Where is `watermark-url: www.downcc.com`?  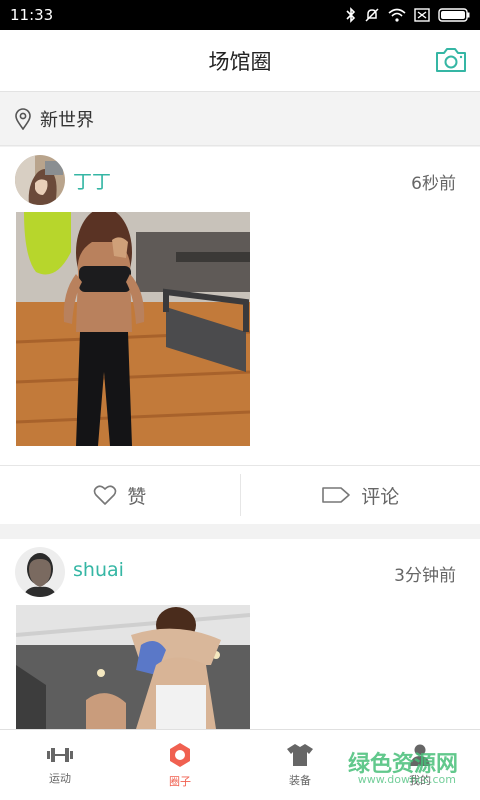
watermark-url: www.downcc.com is located at coordinates (406, 779).